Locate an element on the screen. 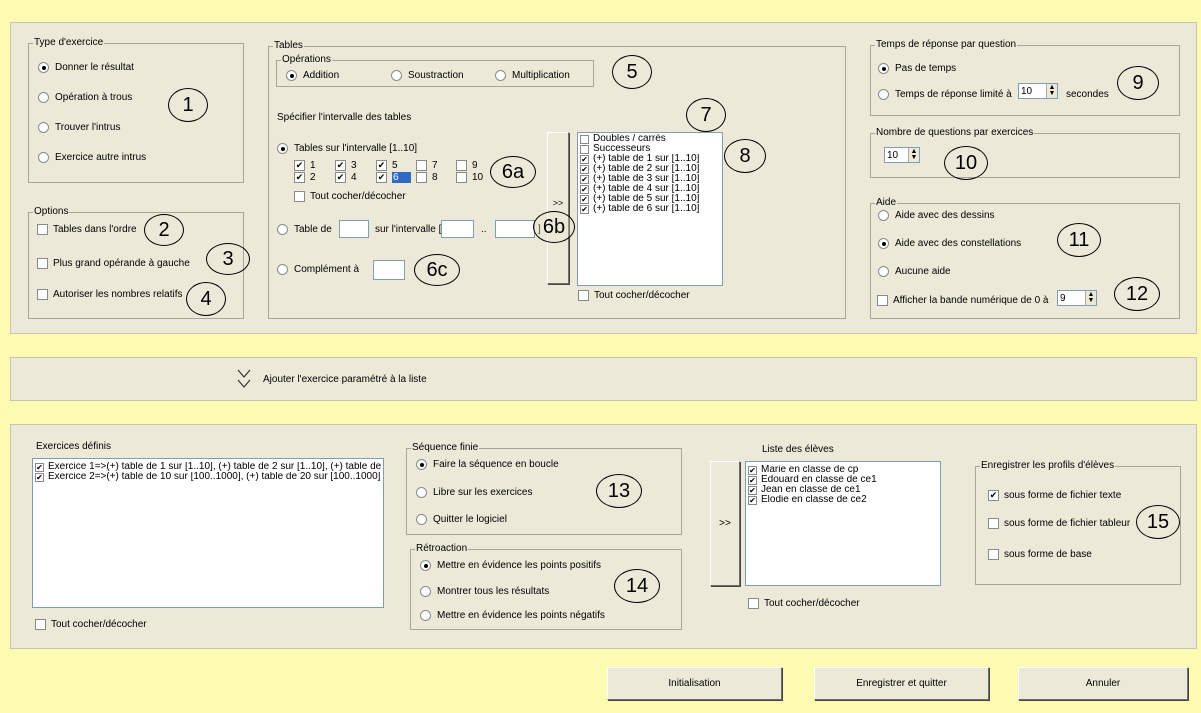 The image size is (1201, 713). radio-operation-trous: Opération à trous is located at coordinates (85, 97).